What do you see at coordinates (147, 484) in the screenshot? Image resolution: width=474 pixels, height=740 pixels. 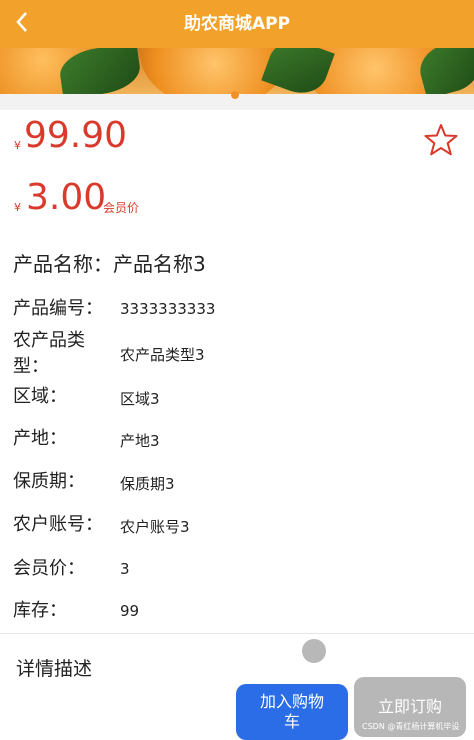 I see `shelf-life-value: 保质期3` at bounding box center [147, 484].